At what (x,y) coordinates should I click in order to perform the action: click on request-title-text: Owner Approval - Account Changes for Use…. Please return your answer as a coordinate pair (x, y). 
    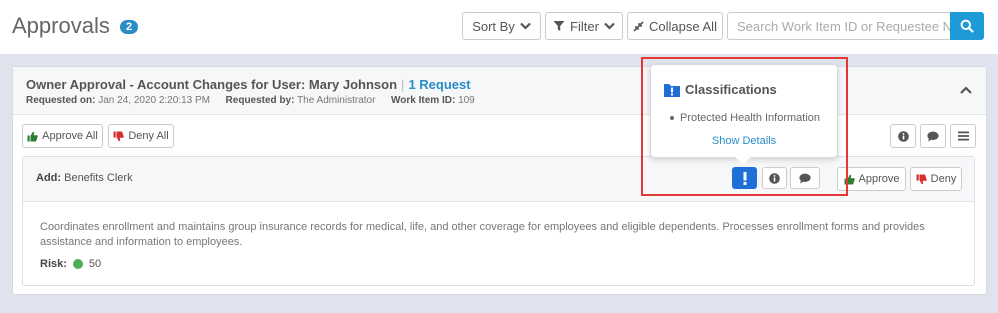
    Looking at the image, I should click on (212, 84).